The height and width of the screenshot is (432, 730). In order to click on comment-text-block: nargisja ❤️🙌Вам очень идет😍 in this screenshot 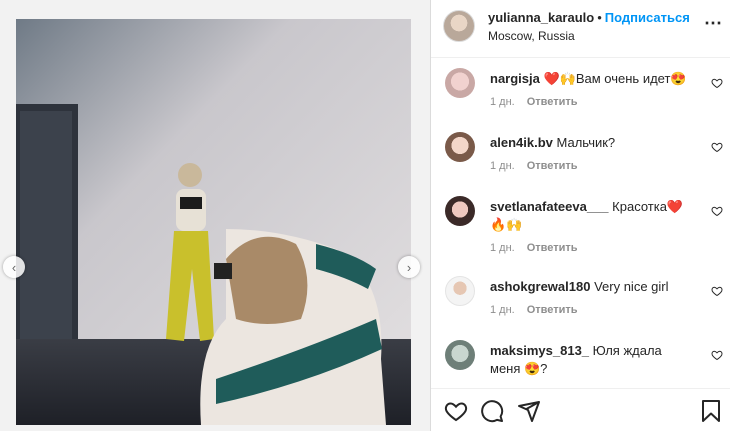, I will do `click(592, 79)`.